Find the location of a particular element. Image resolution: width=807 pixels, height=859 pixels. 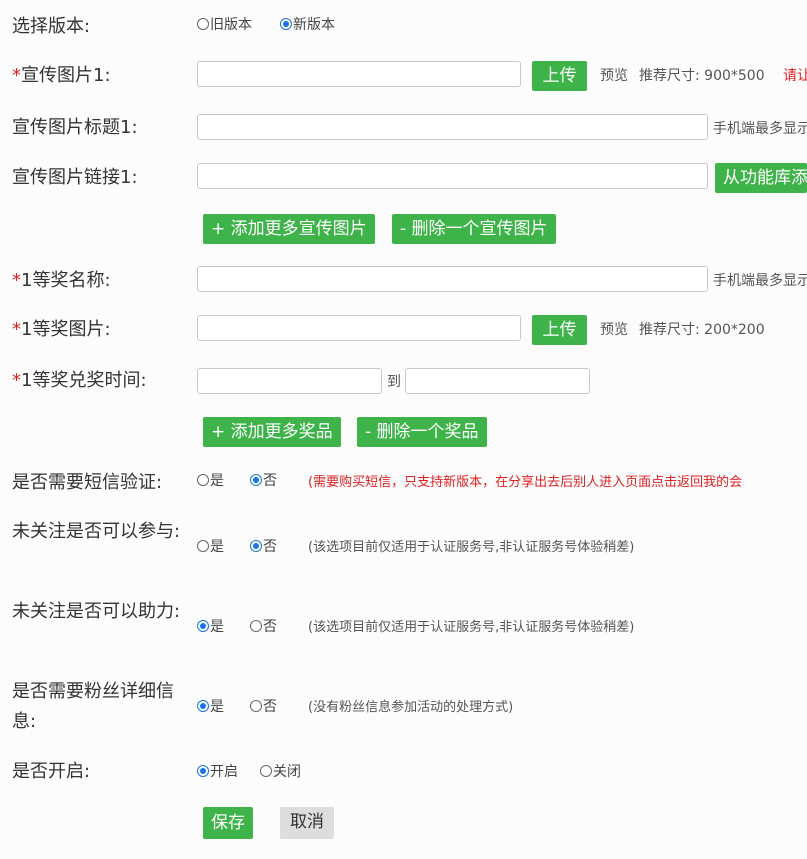

sms-note: (需要购买短信，只支持新版本，在分享出去后别人进入页面点击返回我的会 is located at coordinates (525, 482).